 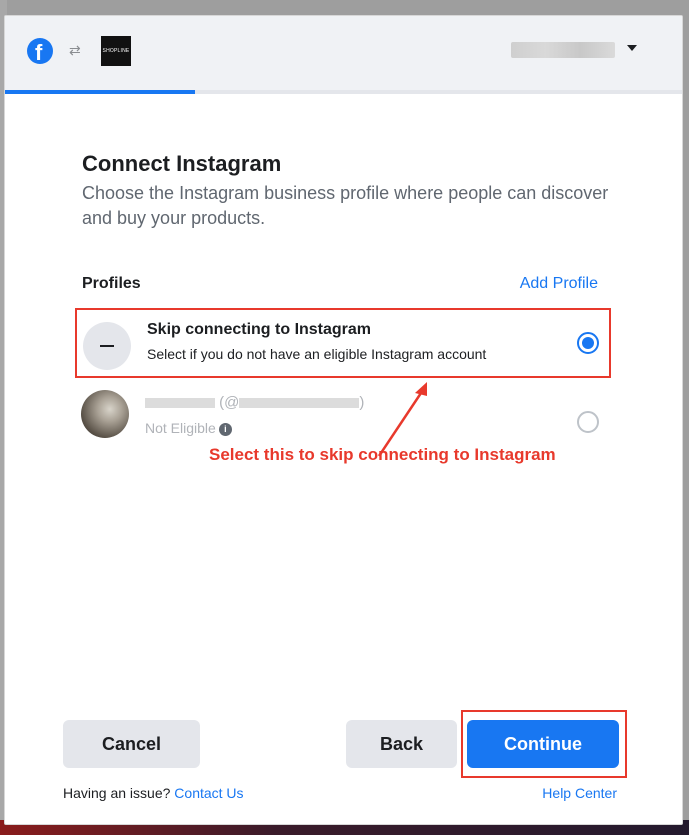 I want to click on contact-us-link: Contact Us, so click(x=208, y=793).